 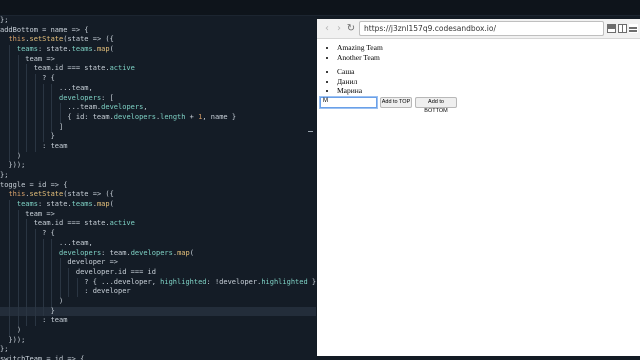 I want to click on url-bar: https://j3znl157q9.codesandbox.io/, so click(x=481, y=28).